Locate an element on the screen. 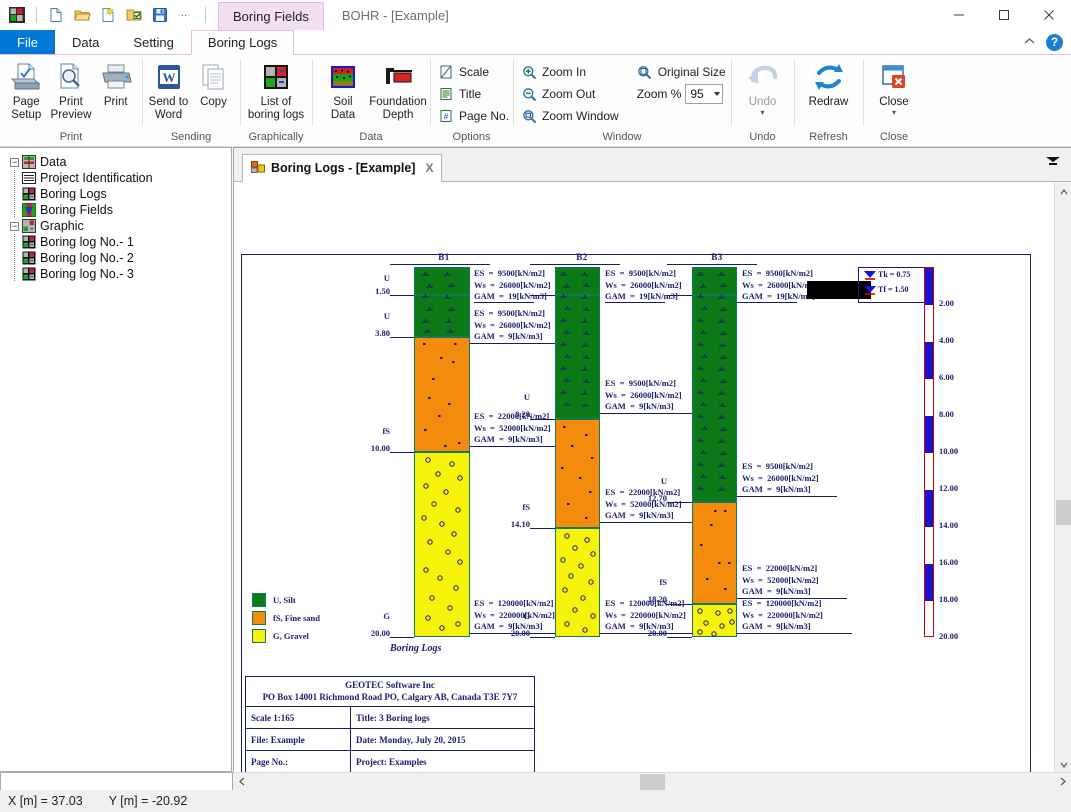 The width and height of the screenshot is (1071, 812). overflow-icon: ·· is located at coordinates (186, 15).